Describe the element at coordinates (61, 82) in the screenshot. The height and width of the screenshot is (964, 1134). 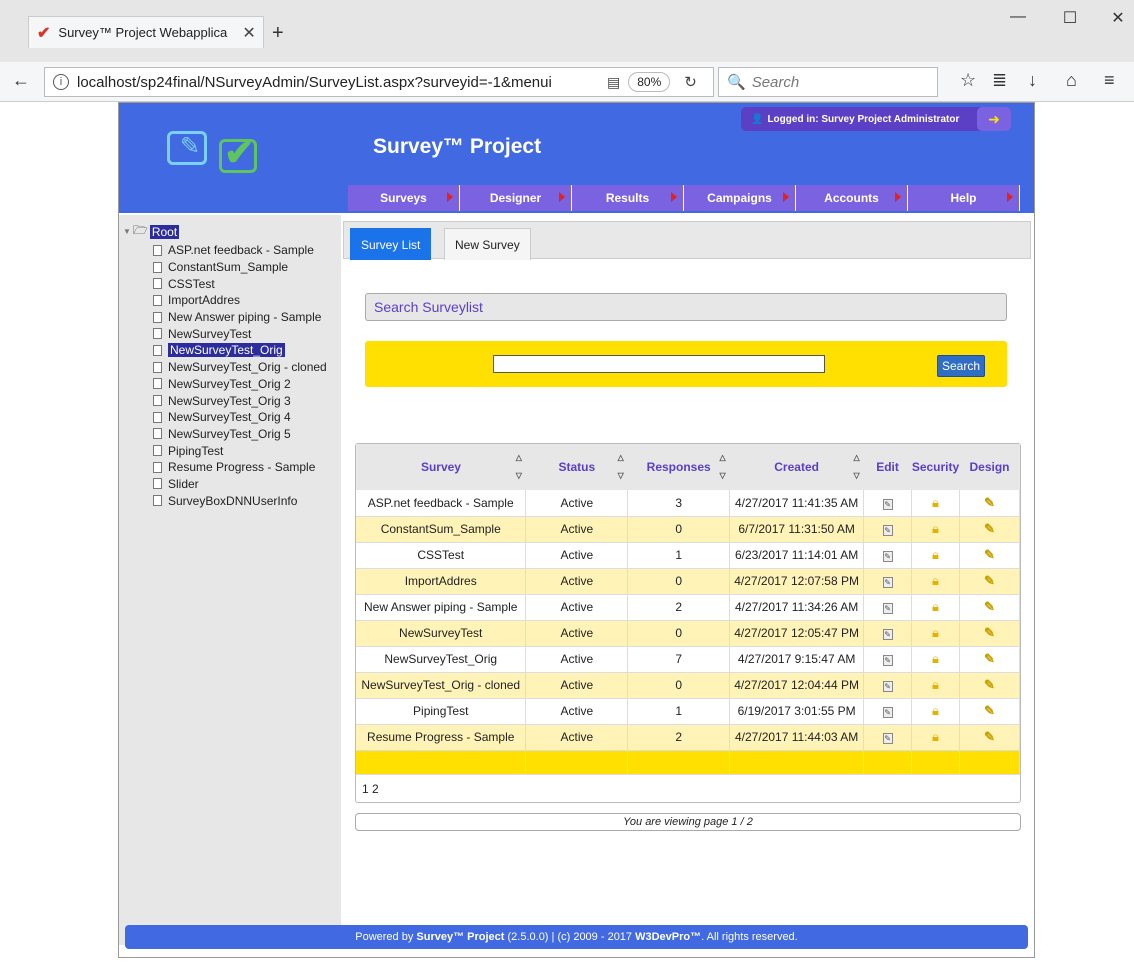
I see `info-icon: i` at that location.